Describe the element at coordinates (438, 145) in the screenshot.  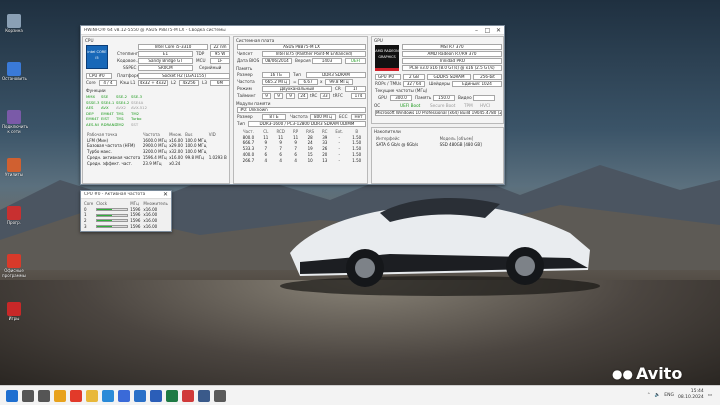
I see `drive-row: SATA 6 Gb/s @ 6Gb/s SSD 480GB [480 GB]` at that location.